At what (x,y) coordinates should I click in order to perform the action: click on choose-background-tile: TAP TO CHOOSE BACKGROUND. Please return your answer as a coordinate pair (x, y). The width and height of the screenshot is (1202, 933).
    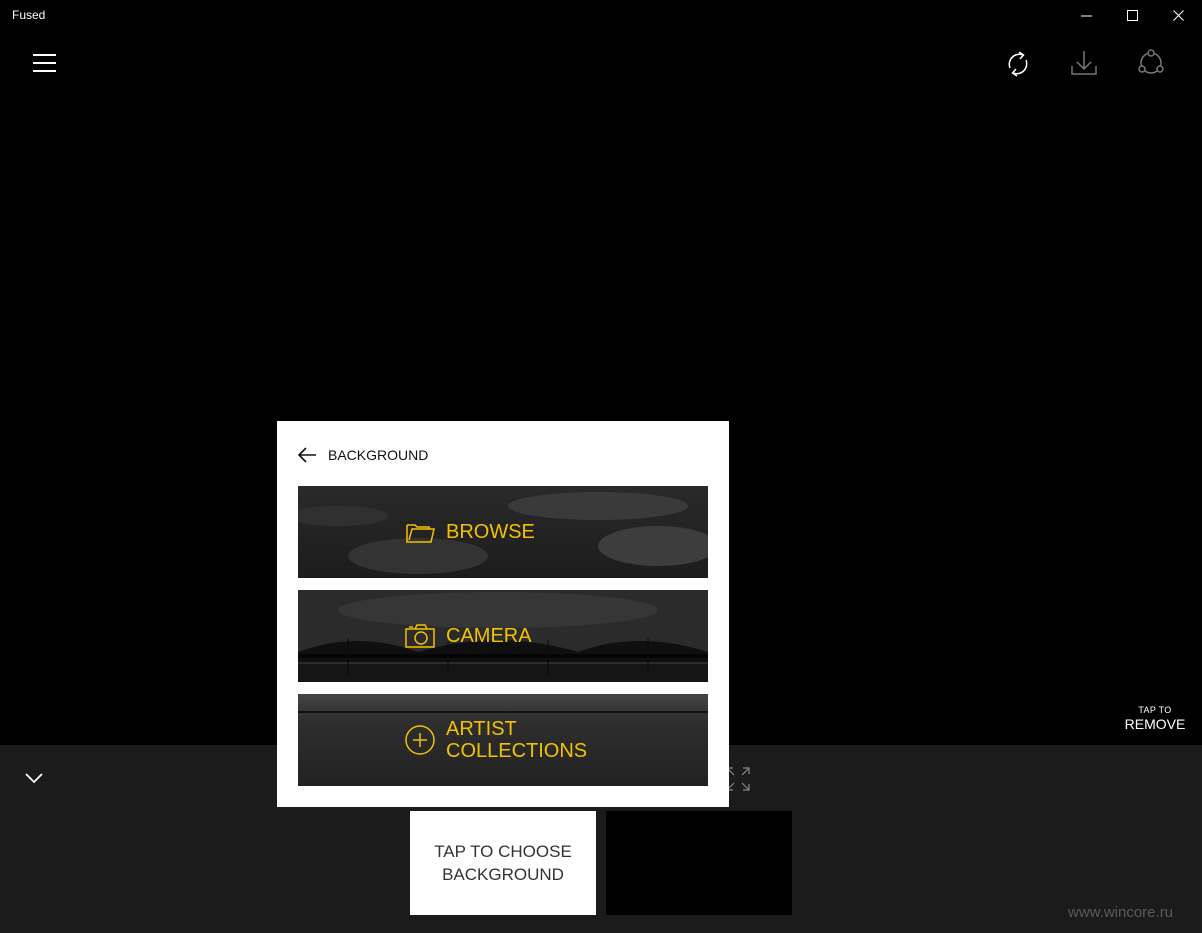
    Looking at the image, I should click on (503, 863).